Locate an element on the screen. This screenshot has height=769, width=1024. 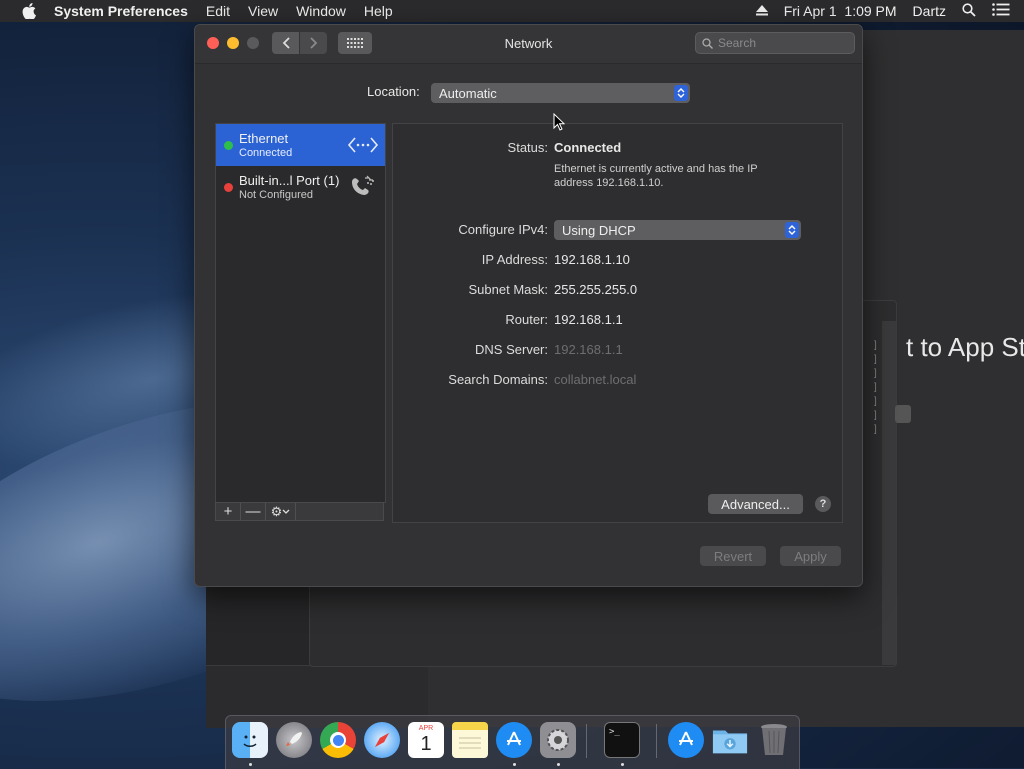
service-action-menu-button: ⚙ is located at coordinates (281, 511).